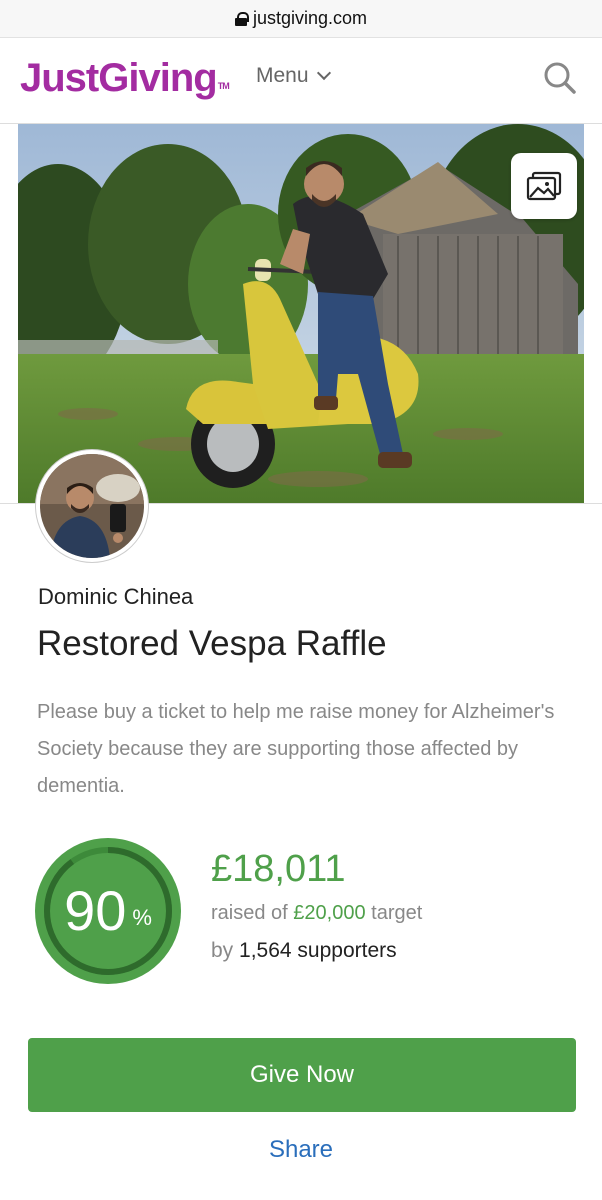  I want to click on progress-percent: 90%, so click(108, 911).